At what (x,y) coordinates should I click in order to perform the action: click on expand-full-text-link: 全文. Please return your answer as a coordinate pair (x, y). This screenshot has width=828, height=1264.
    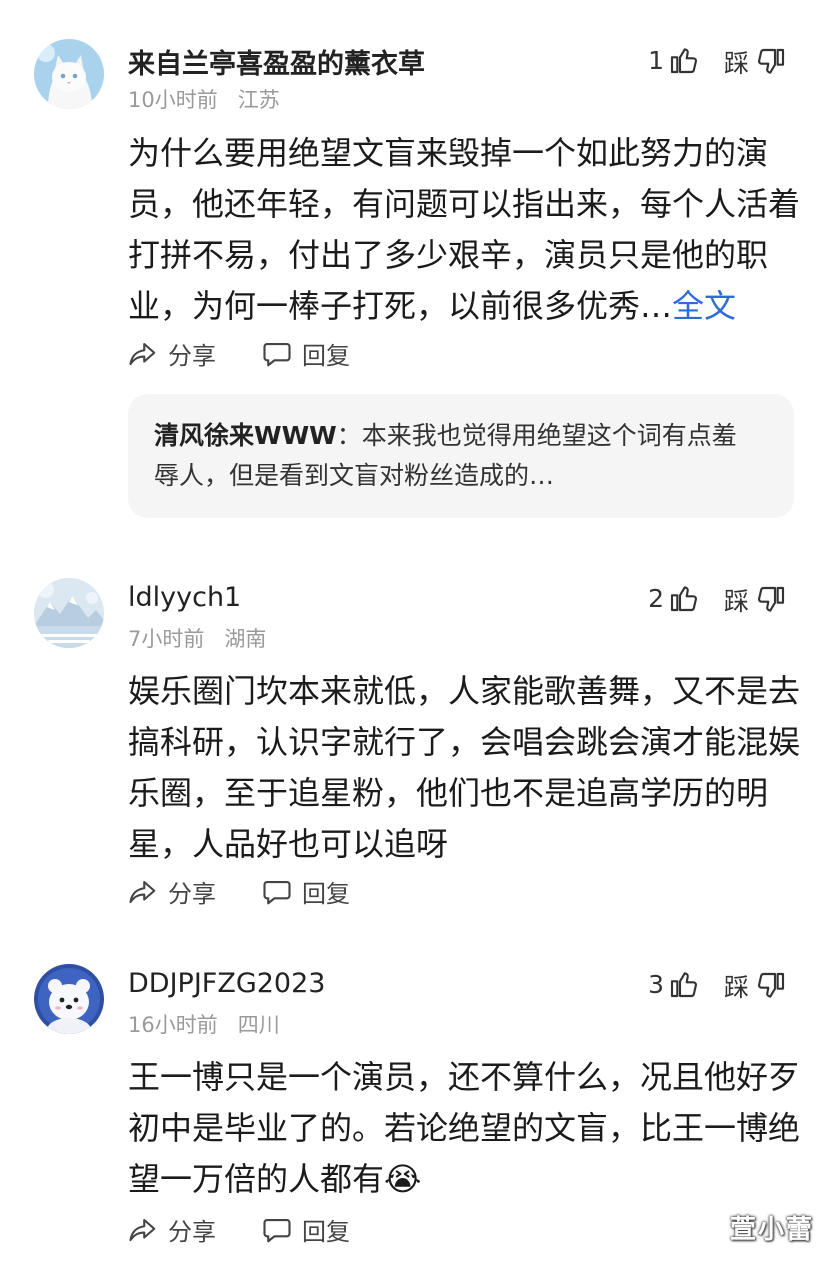
    Looking at the image, I should click on (704, 306).